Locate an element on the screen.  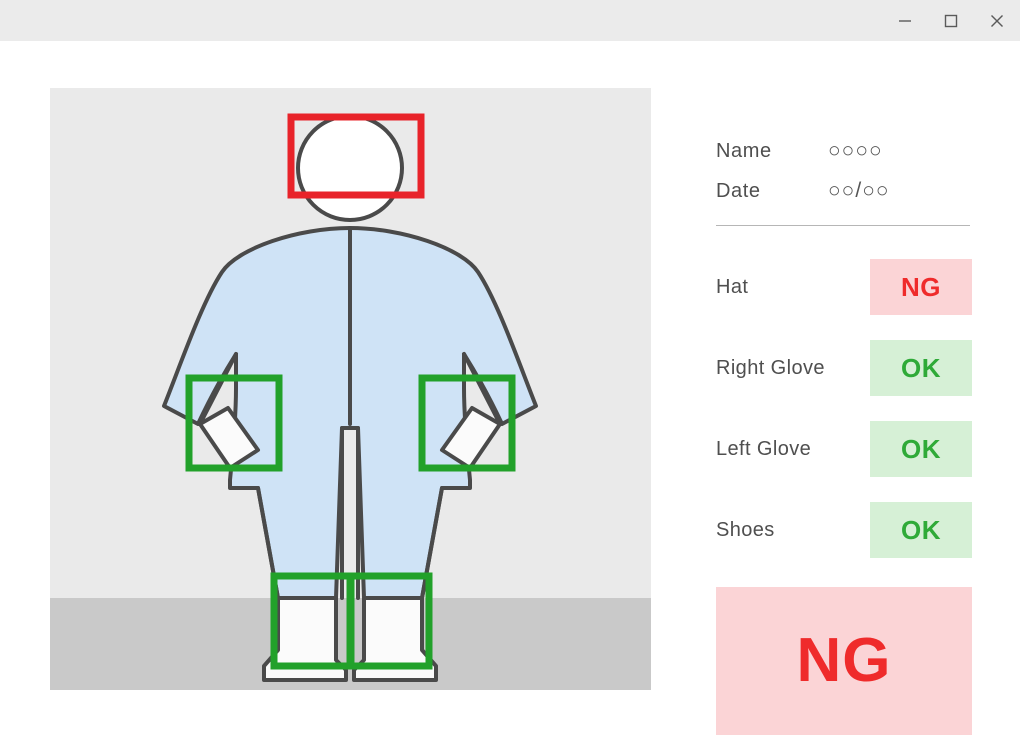
date-label: Date is located at coordinates (738, 190).